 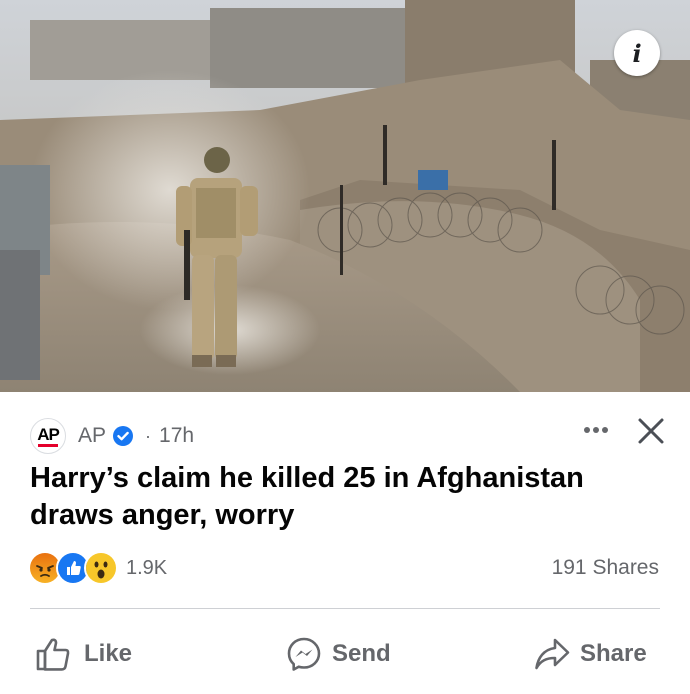 I want to click on share-count: 191 Shares, so click(x=569, y=568).